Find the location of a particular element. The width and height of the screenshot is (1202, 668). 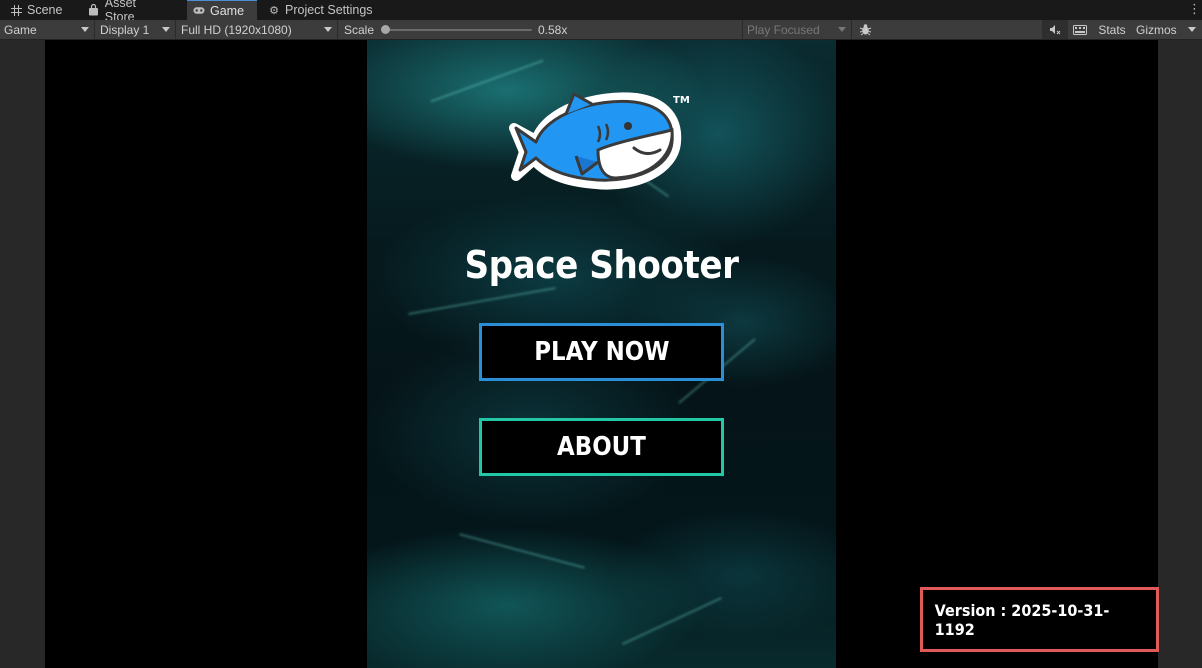

tab-project-settings: ⚙ Project Settings is located at coordinates (322, 10).